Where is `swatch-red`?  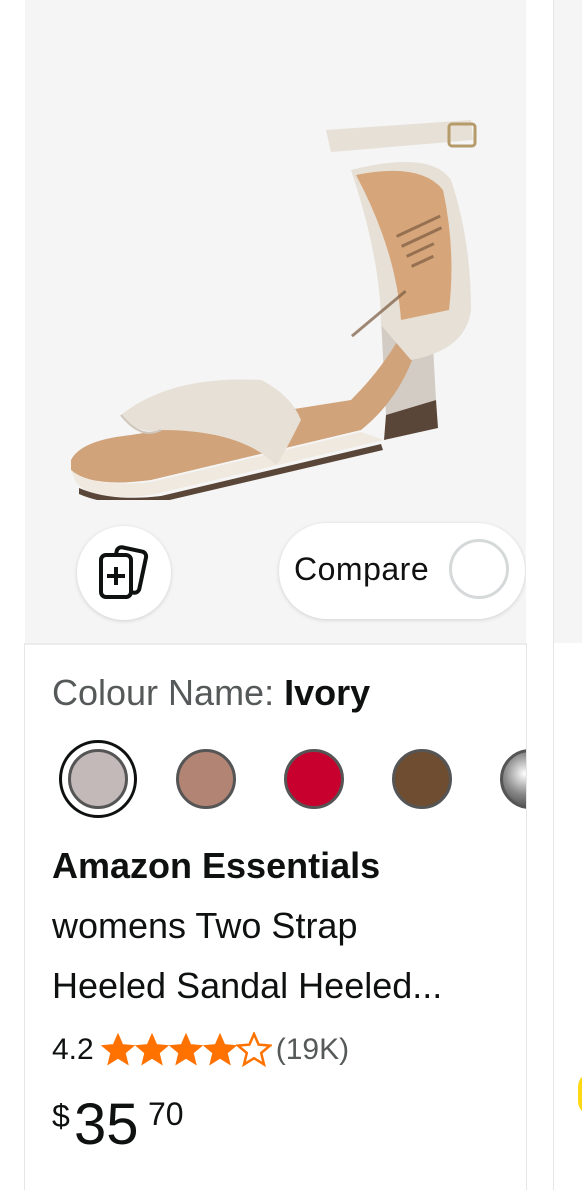
swatch-red is located at coordinates (314, 779).